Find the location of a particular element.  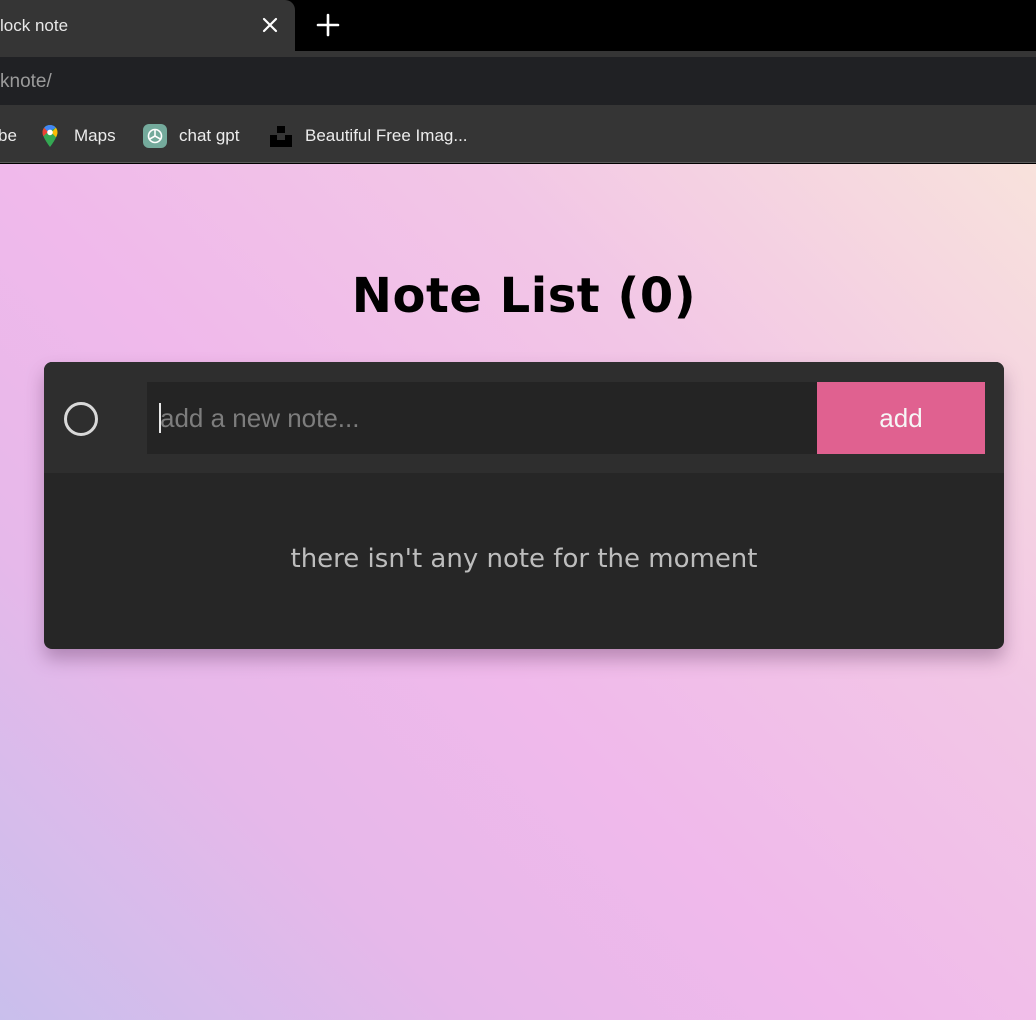

url-field: knote/ is located at coordinates (518, 81).